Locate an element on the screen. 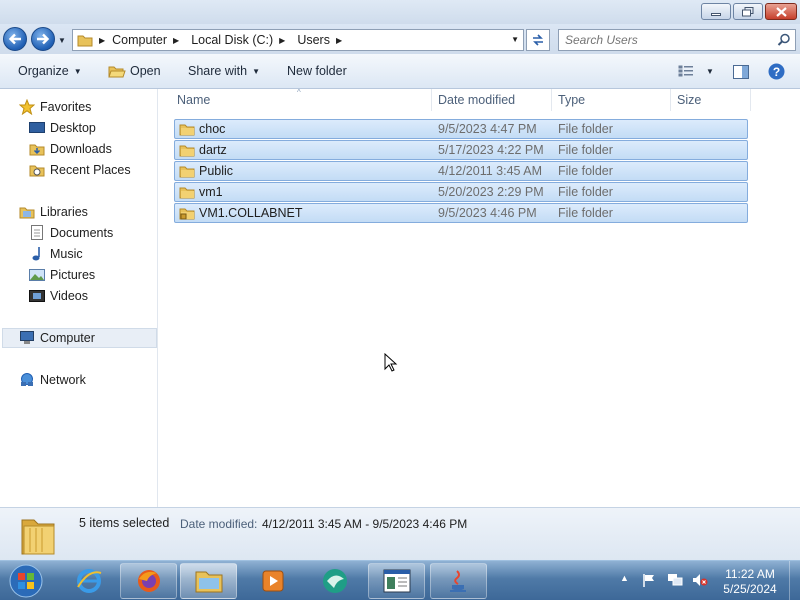  app-globe-icon is located at coordinates (334, 581).